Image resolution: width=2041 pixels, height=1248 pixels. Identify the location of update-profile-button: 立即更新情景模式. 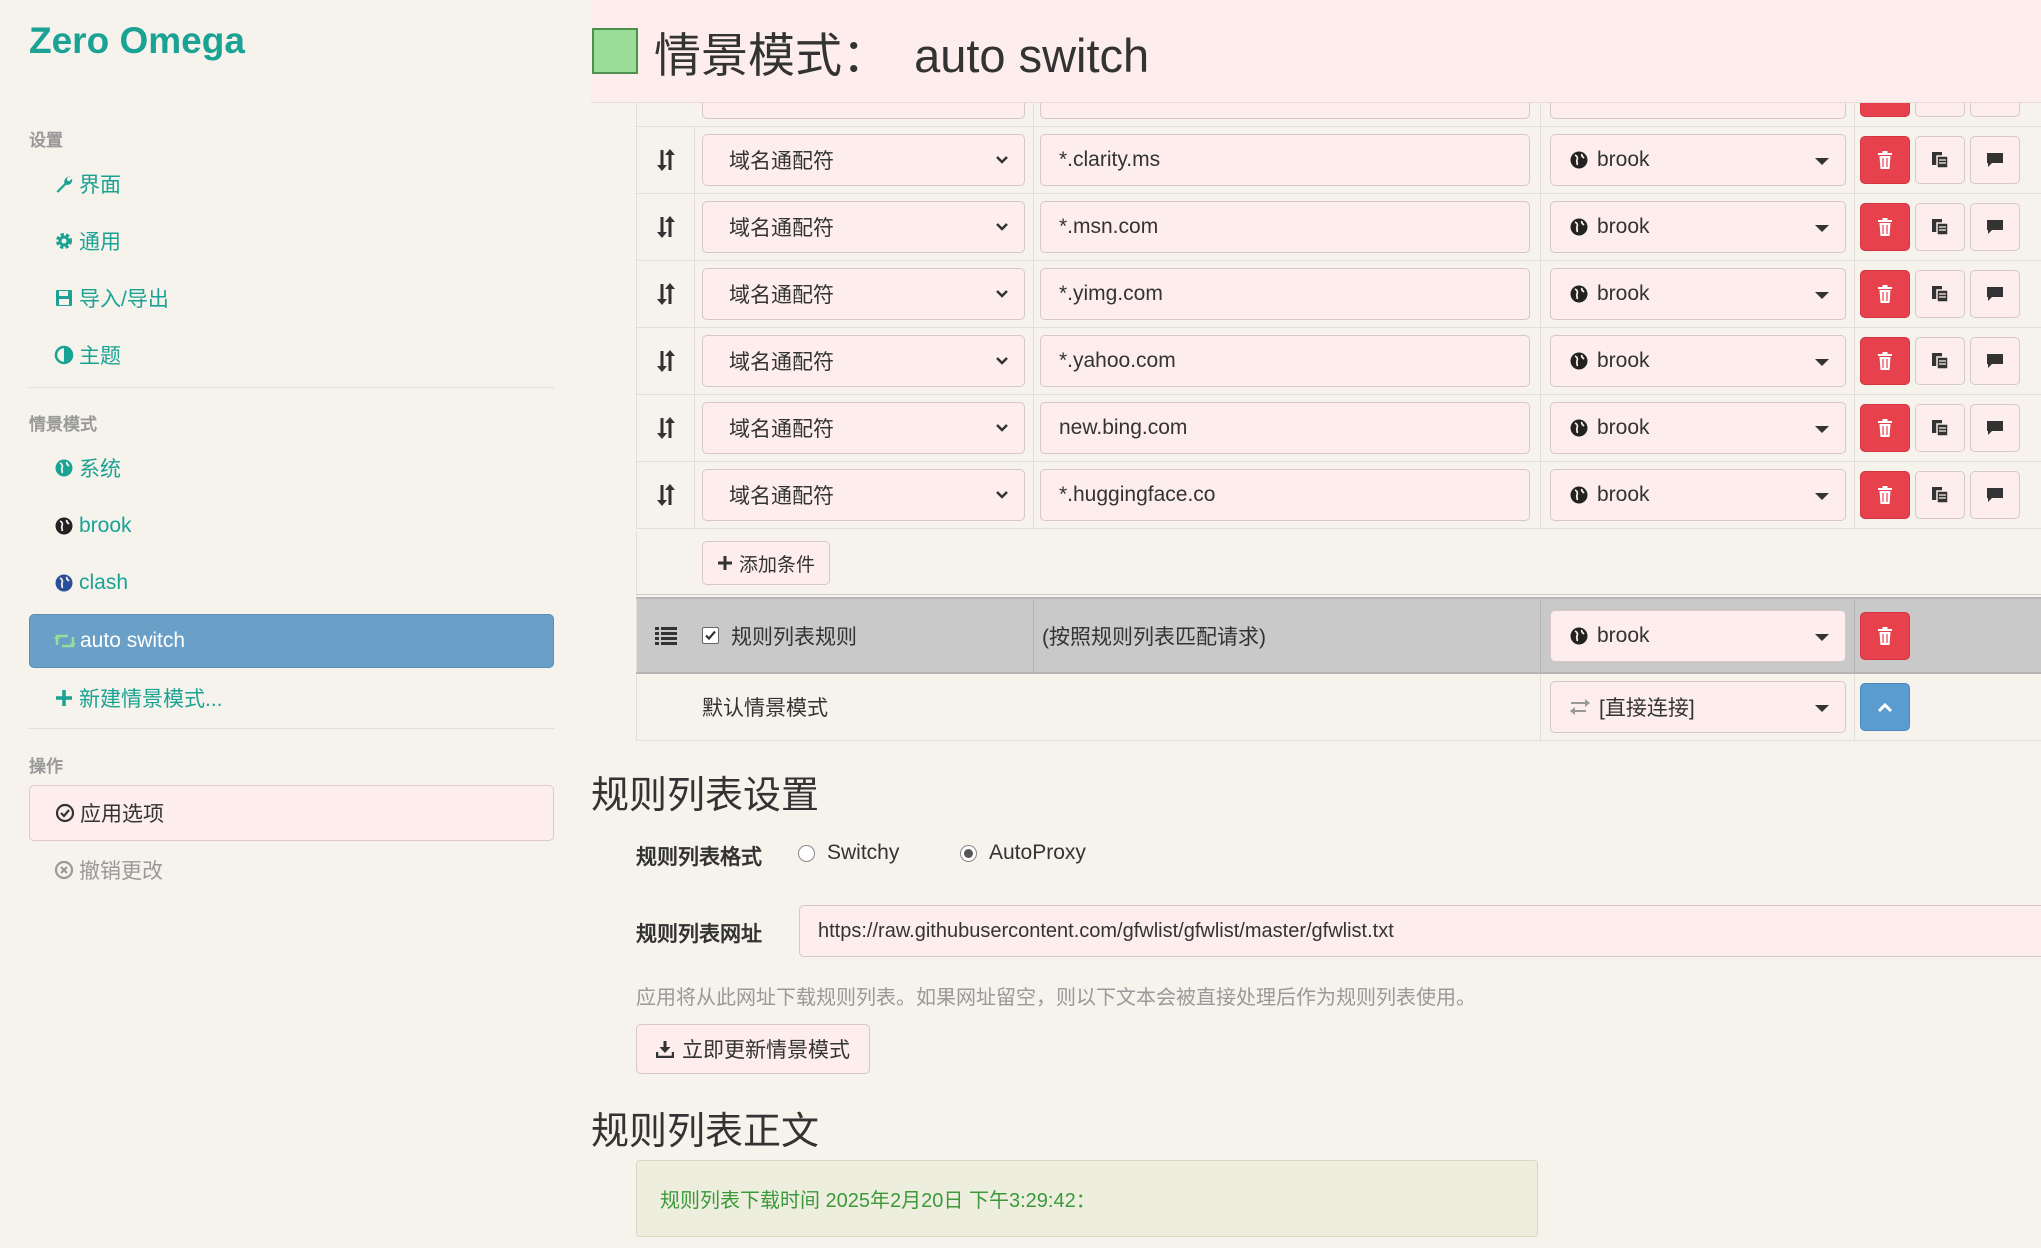
(753, 1049).